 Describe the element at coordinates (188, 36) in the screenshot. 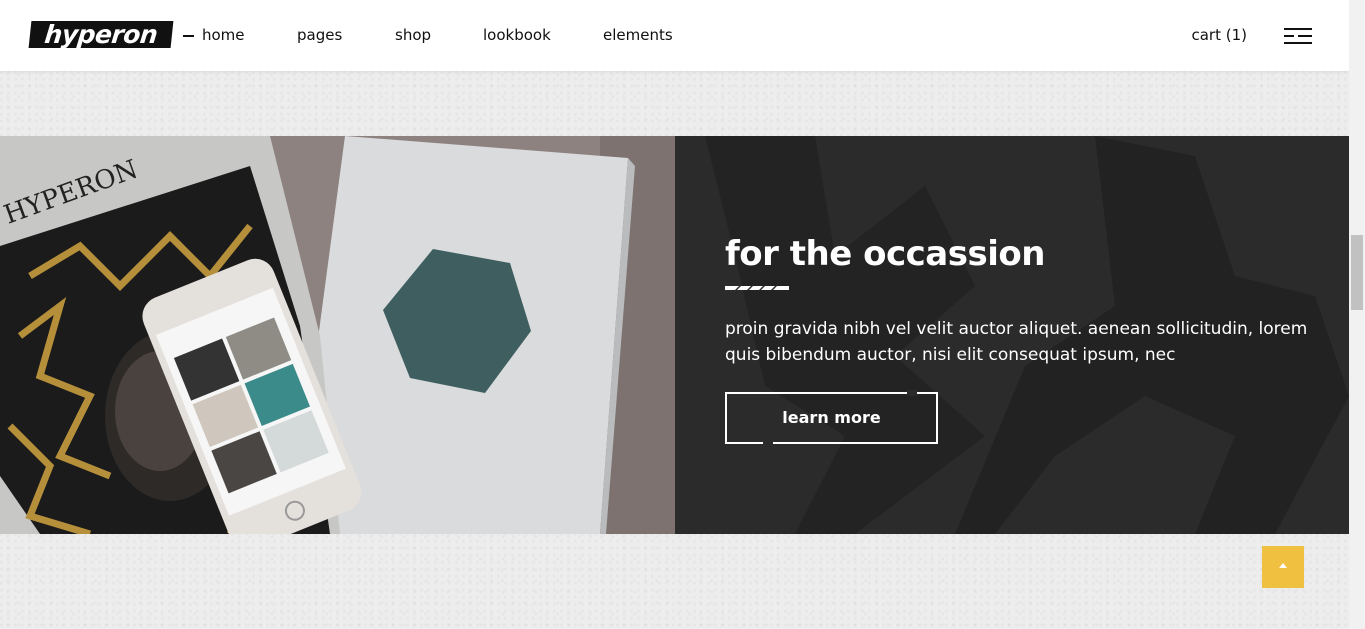

I see `active-nav-indicator` at that location.